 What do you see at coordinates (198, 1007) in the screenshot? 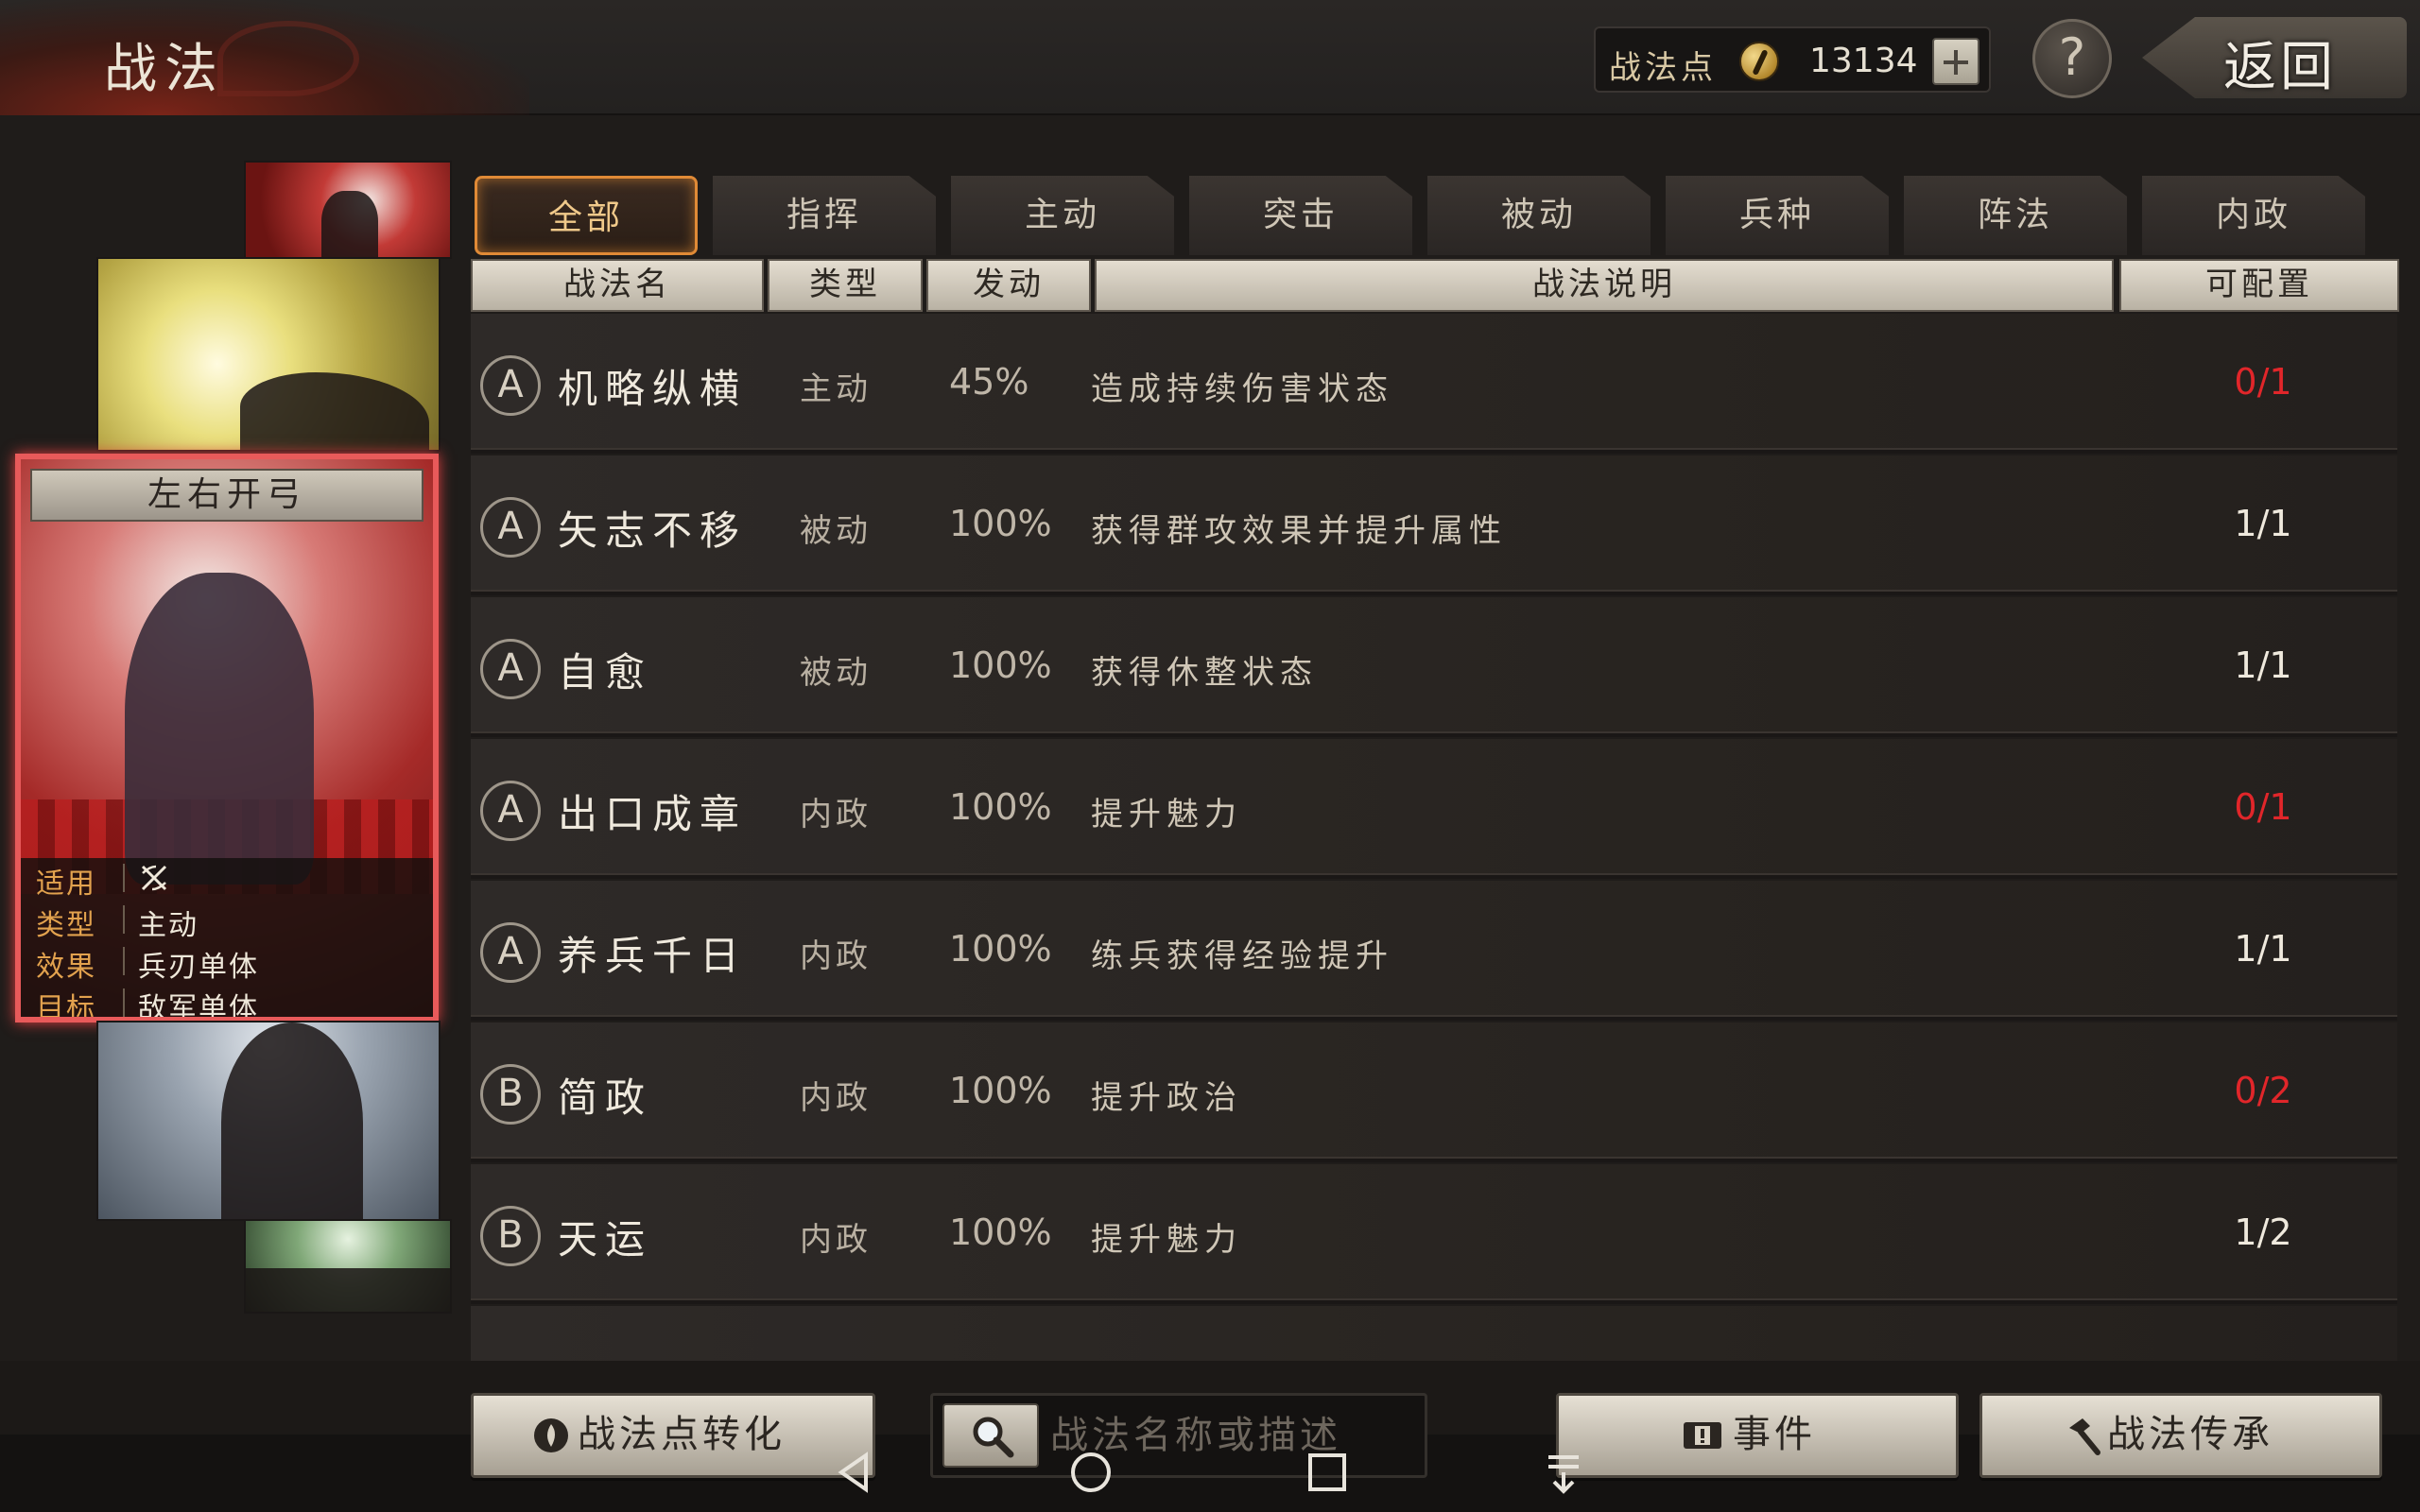
I see `info-value: 敌军单体` at bounding box center [198, 1007].